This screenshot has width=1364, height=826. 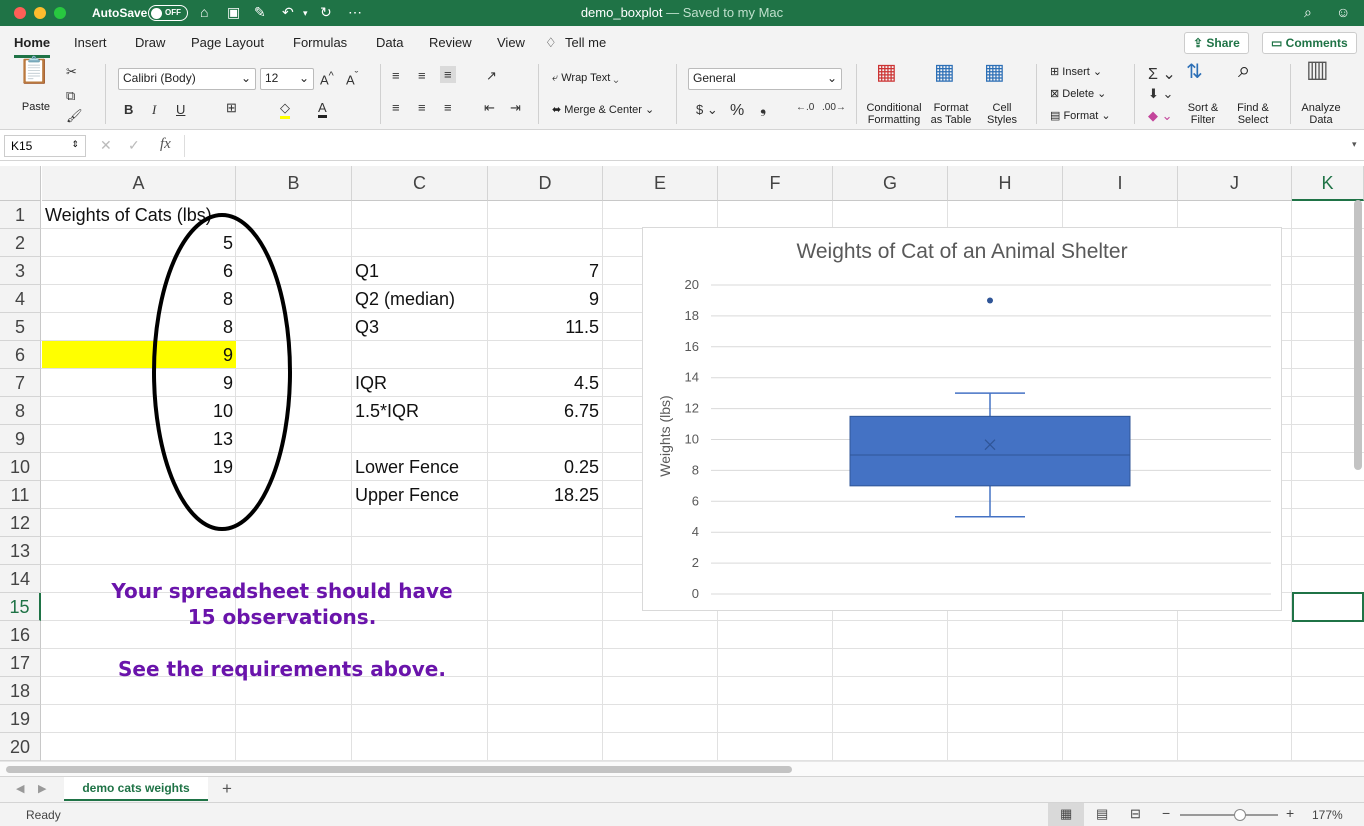 I want to click on increase-indent-icon: ⇥, so click(x=515, y=108).